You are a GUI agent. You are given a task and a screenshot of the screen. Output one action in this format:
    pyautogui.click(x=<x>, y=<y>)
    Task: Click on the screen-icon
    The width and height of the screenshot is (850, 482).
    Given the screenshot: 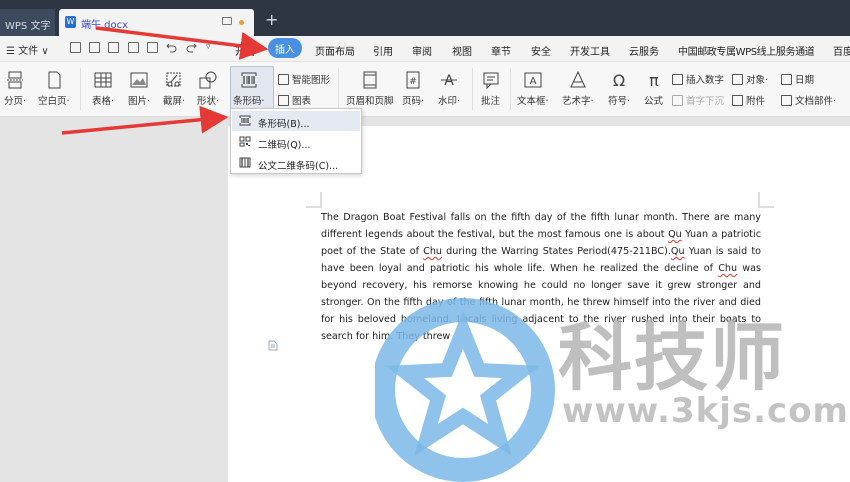 What is the action you would take?
    pyautogui.click(x=227, y=21)
    